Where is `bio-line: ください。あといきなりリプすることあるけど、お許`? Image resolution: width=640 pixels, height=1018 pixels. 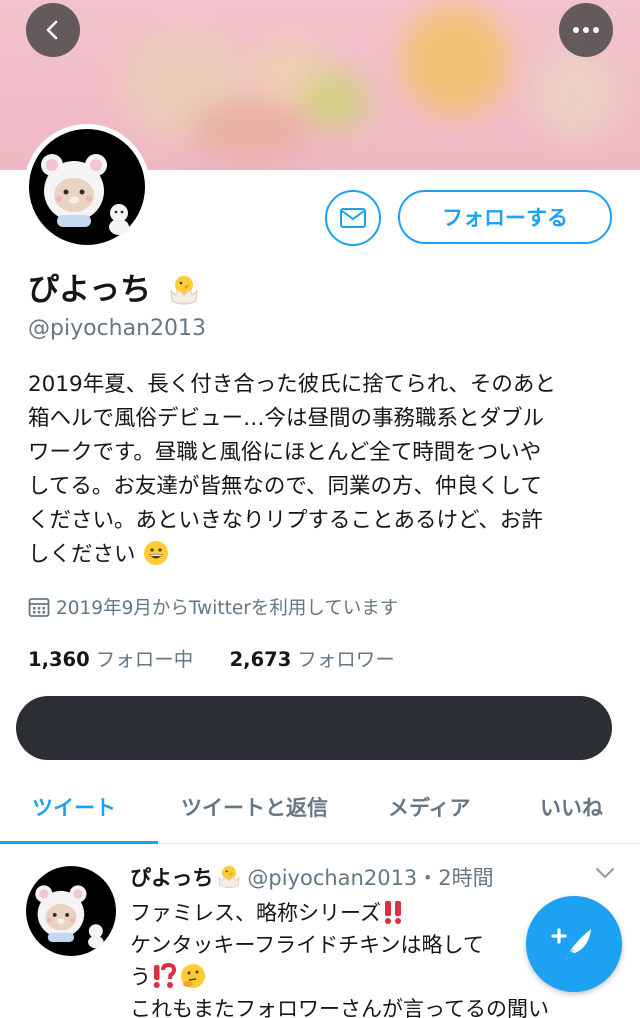 bio-line: ください。あといきなりリプすることあるけど、お許 is located at coordinates (285, 520).